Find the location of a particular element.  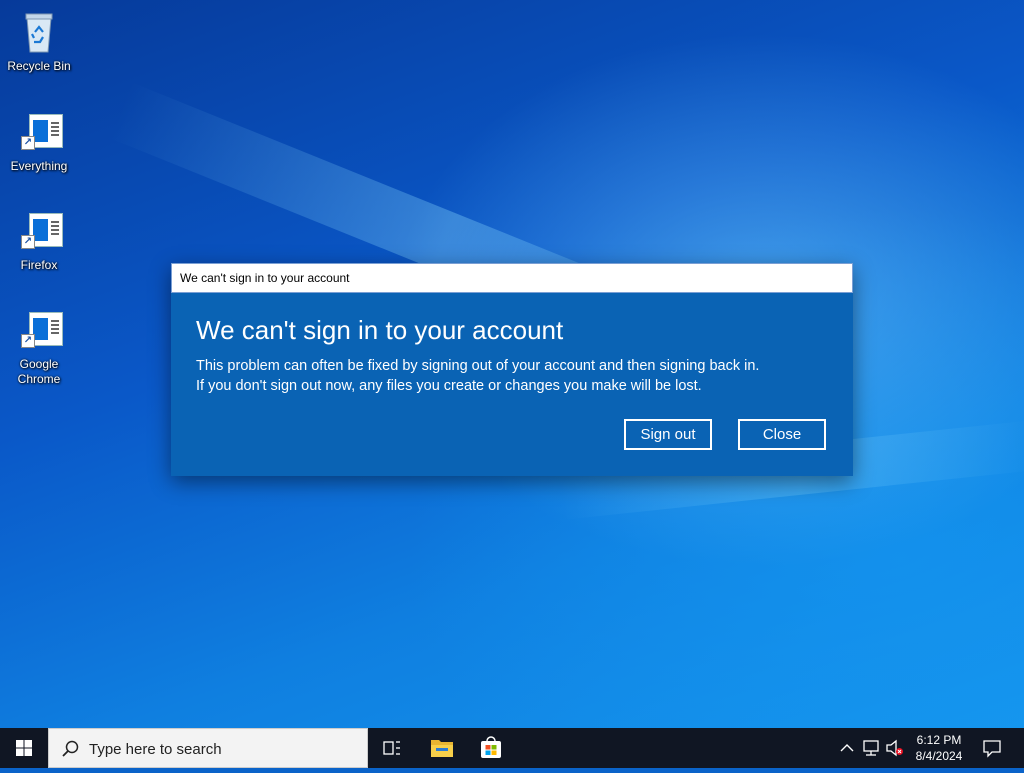

desktop-icon-recycle-bin: Recycle Bin is located at coordinates (39, 41).